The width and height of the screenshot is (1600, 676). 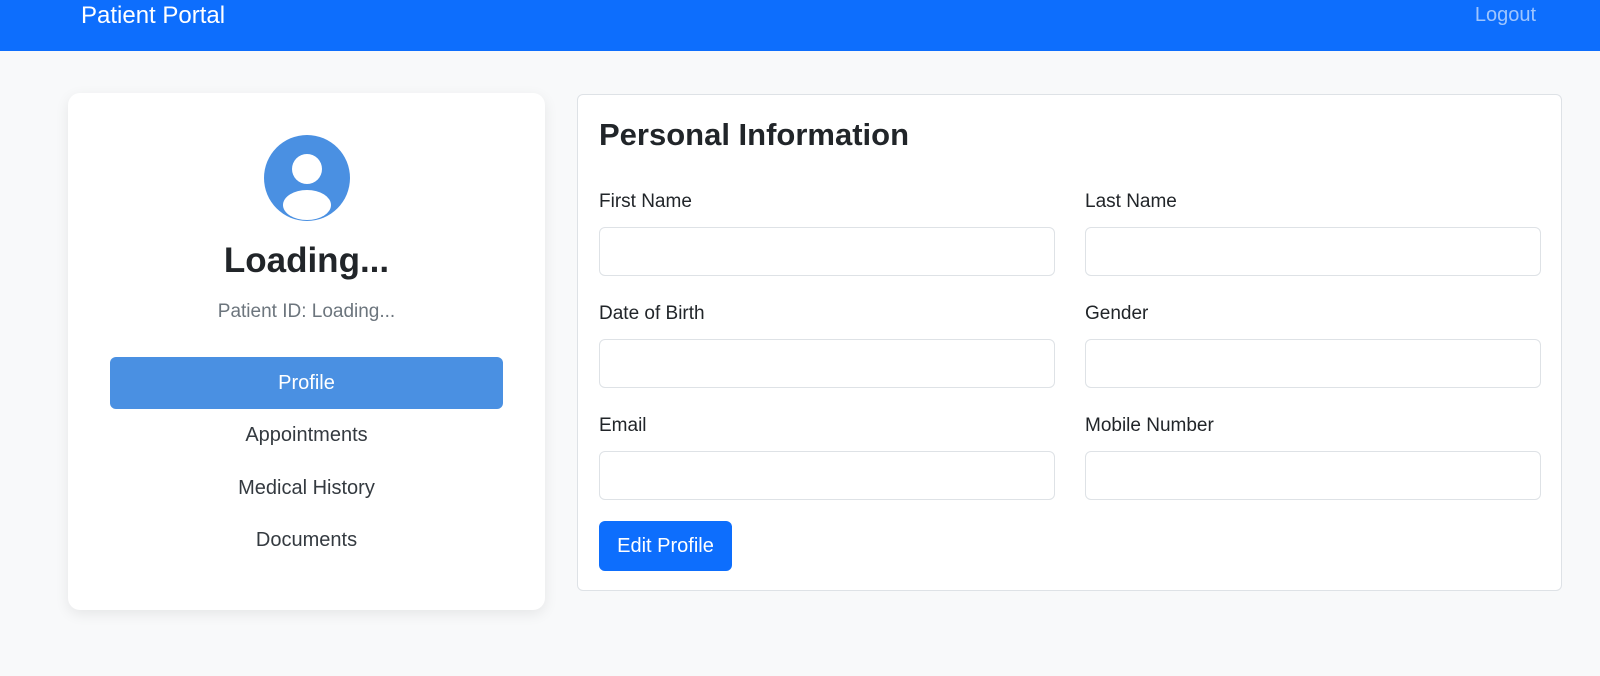 I want to click on gender-label: Gender, so click(x=1117, y=313).